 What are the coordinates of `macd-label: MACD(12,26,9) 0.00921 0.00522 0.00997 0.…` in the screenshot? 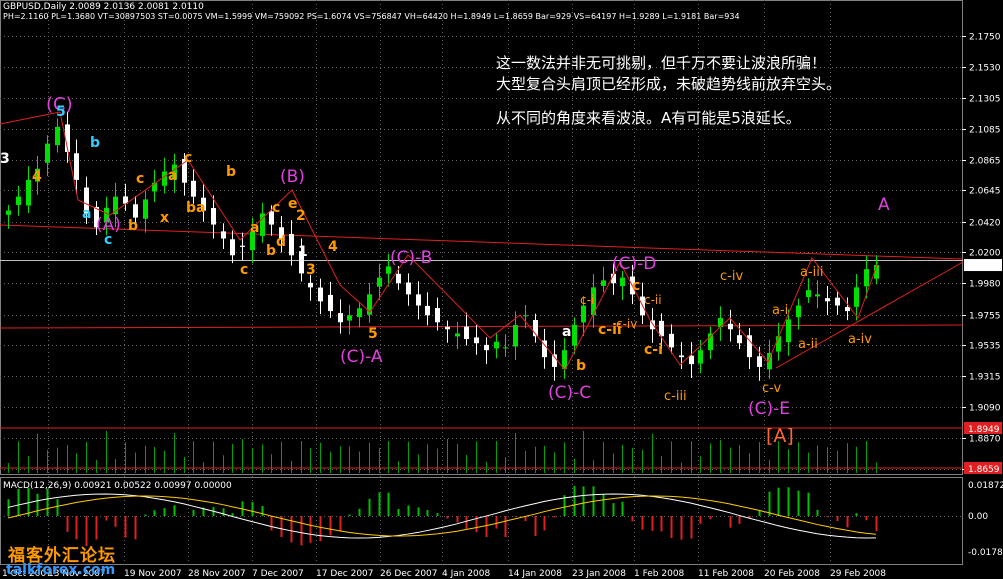 It's located at (117, 486).